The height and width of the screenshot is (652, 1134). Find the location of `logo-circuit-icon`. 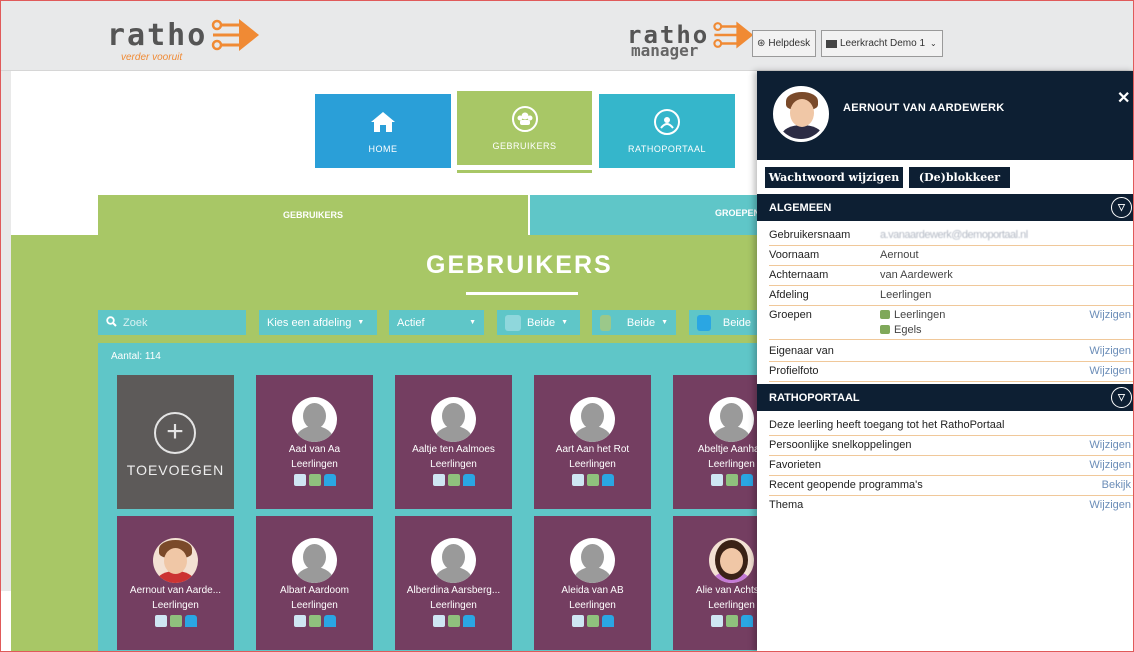

logo-circuit-icon is located at coordinates (236, 35).